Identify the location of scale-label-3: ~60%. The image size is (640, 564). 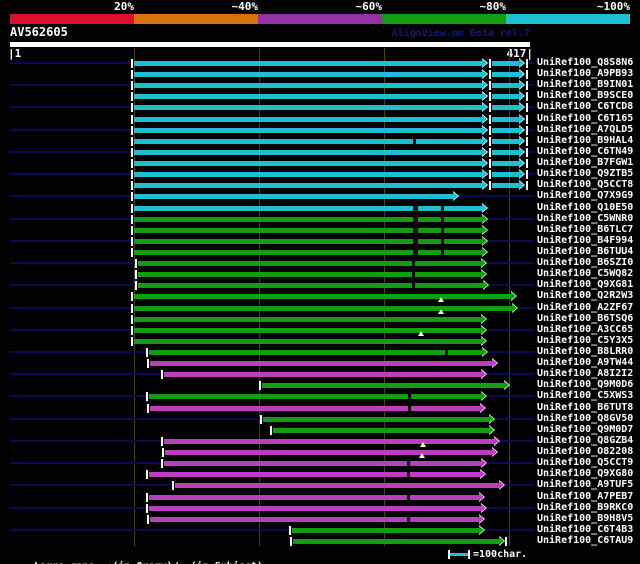
(369, 6).